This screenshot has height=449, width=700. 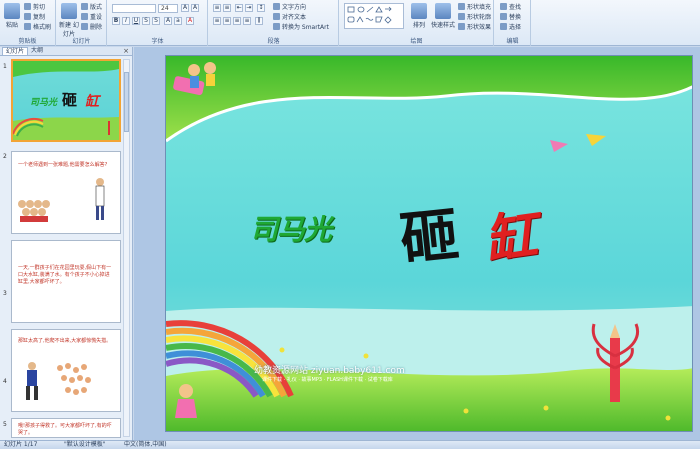 What do you see at coordinates (247, 21) in the screenshot?
I see `justify-icon: ≡` at bounding box center [247, 21].